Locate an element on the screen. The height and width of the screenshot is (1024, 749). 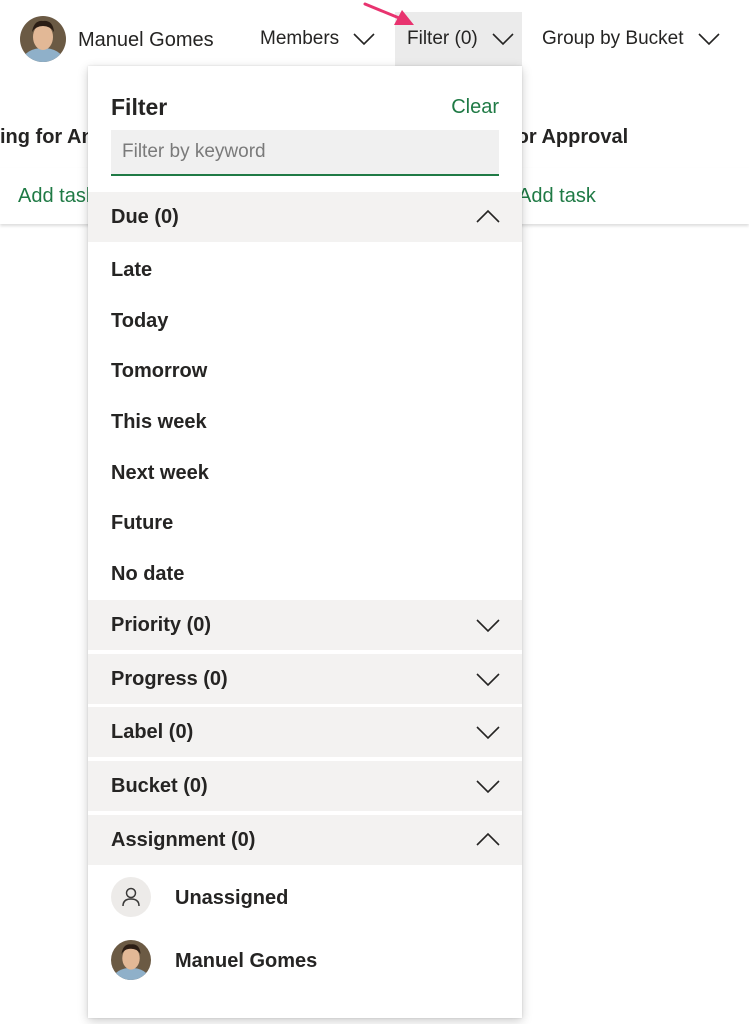
due-option-no-date: No date is located at coordinates (147, 574).